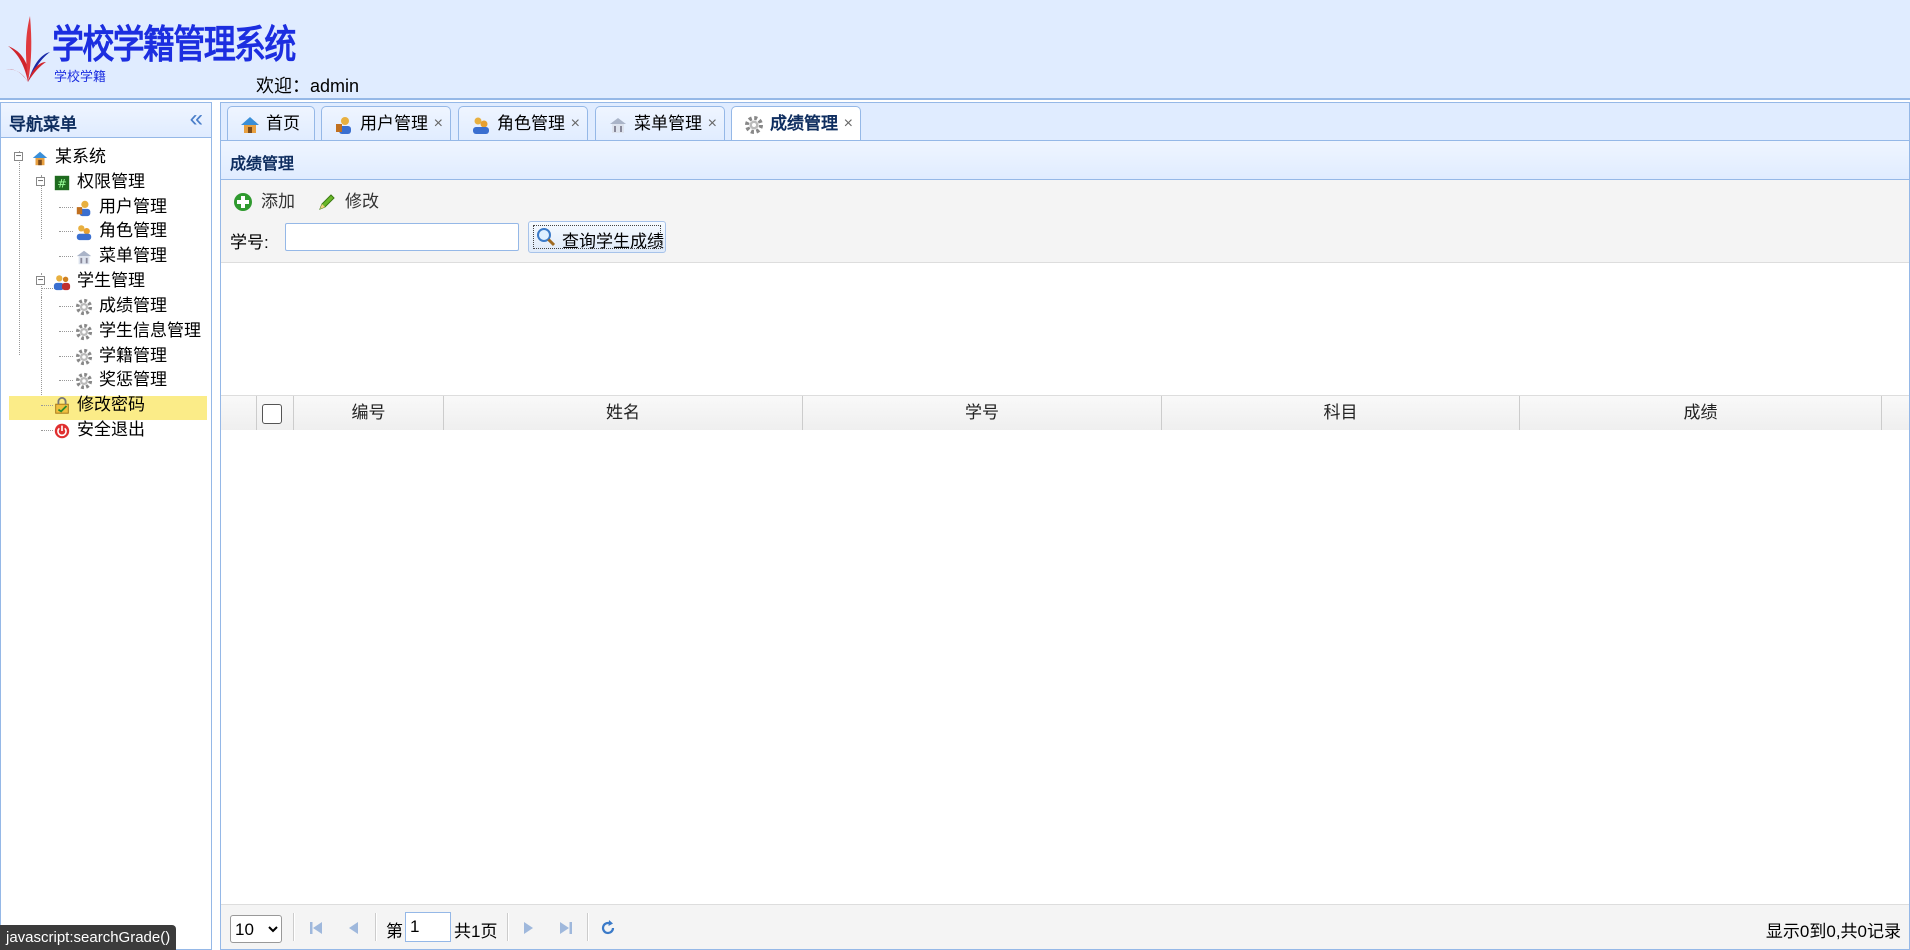  I want to click on tree-node-role-management: 角色管理, so click(106, 231).